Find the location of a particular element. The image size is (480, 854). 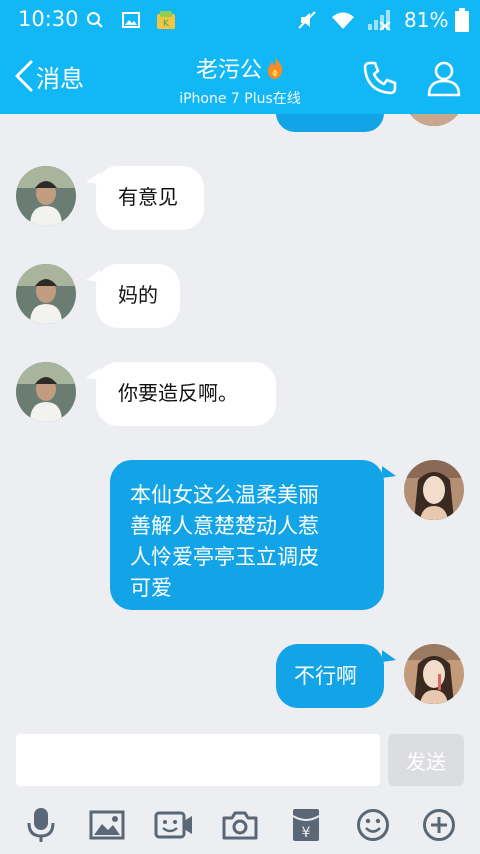

message-bubble-incoming: 妈的 is located at coordinates (138, 296).